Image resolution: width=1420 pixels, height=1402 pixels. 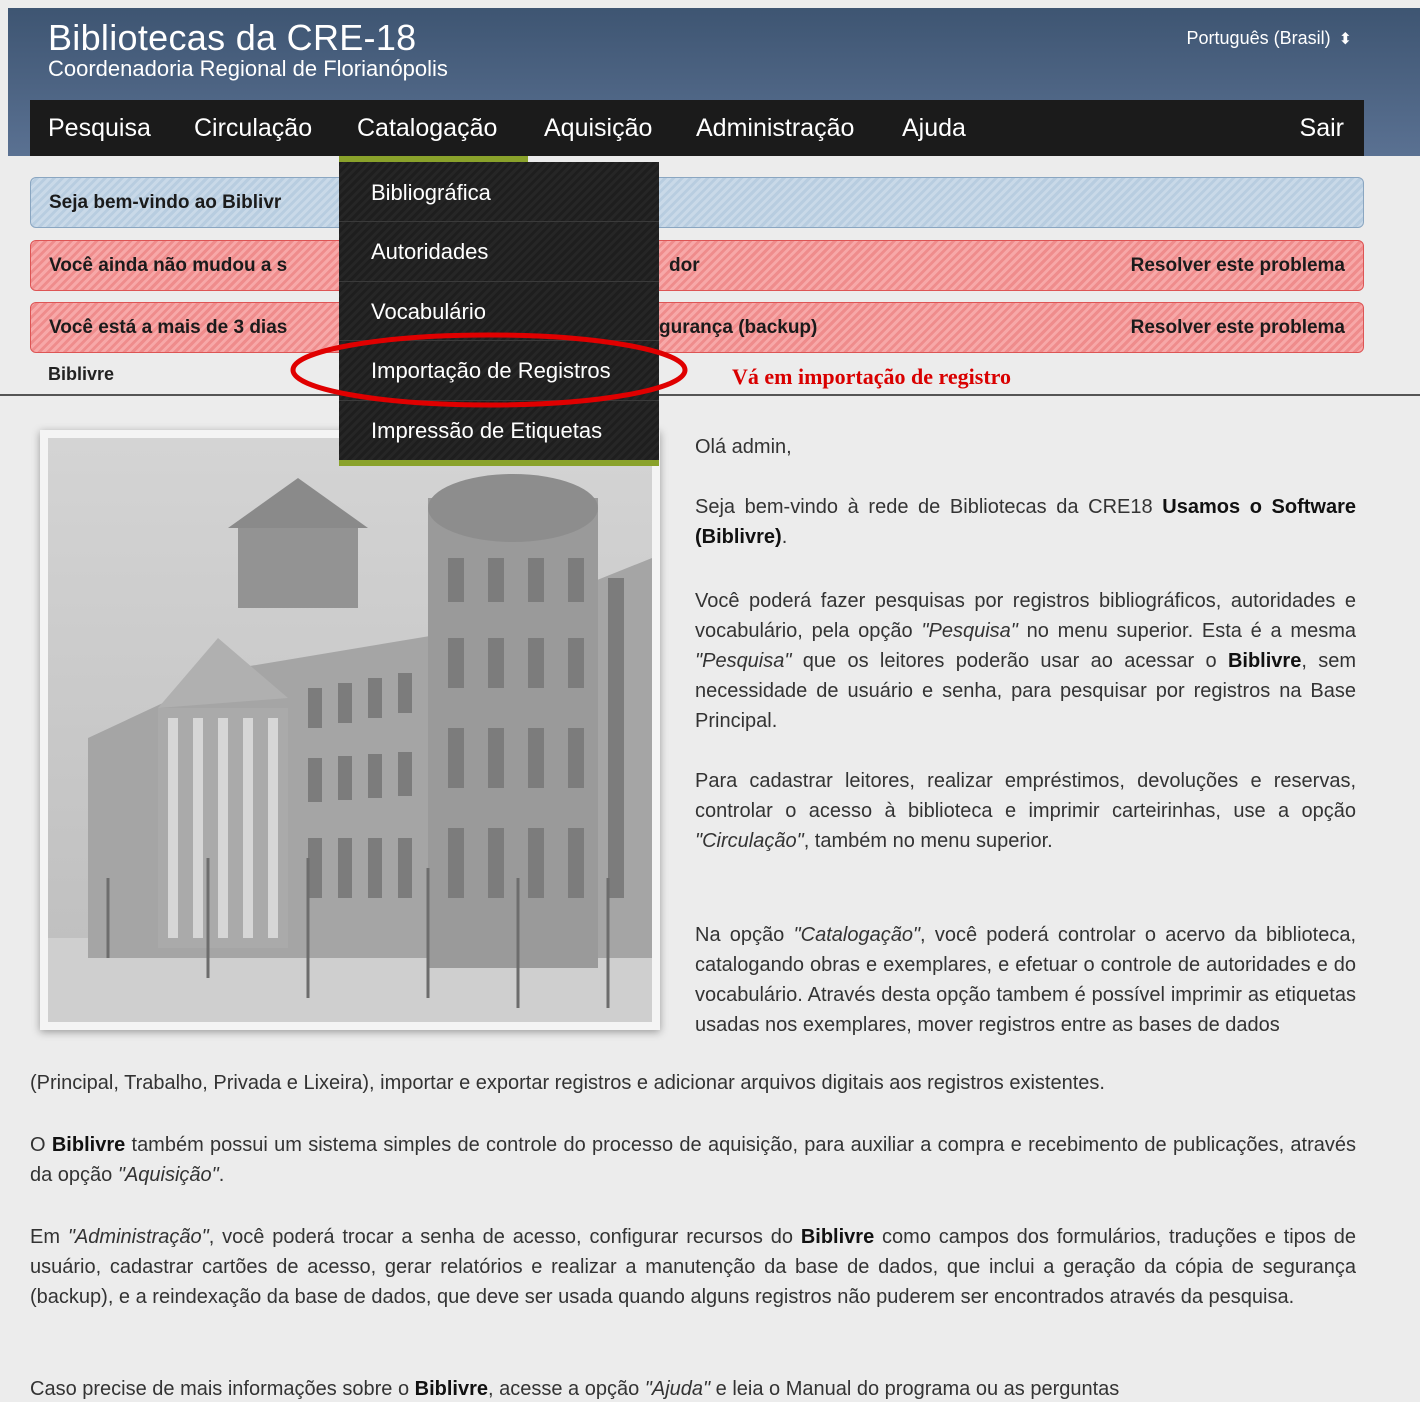 I want to click on password-alert-text-end: dor, so click(x=684, y=265).